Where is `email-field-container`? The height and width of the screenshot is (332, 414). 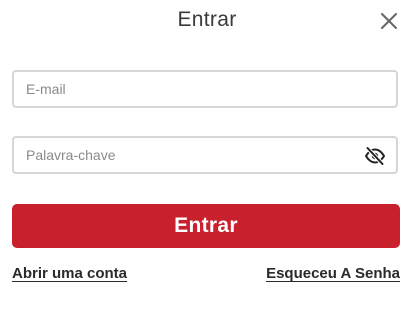 email-field-container is located at coordinates (205, 89).